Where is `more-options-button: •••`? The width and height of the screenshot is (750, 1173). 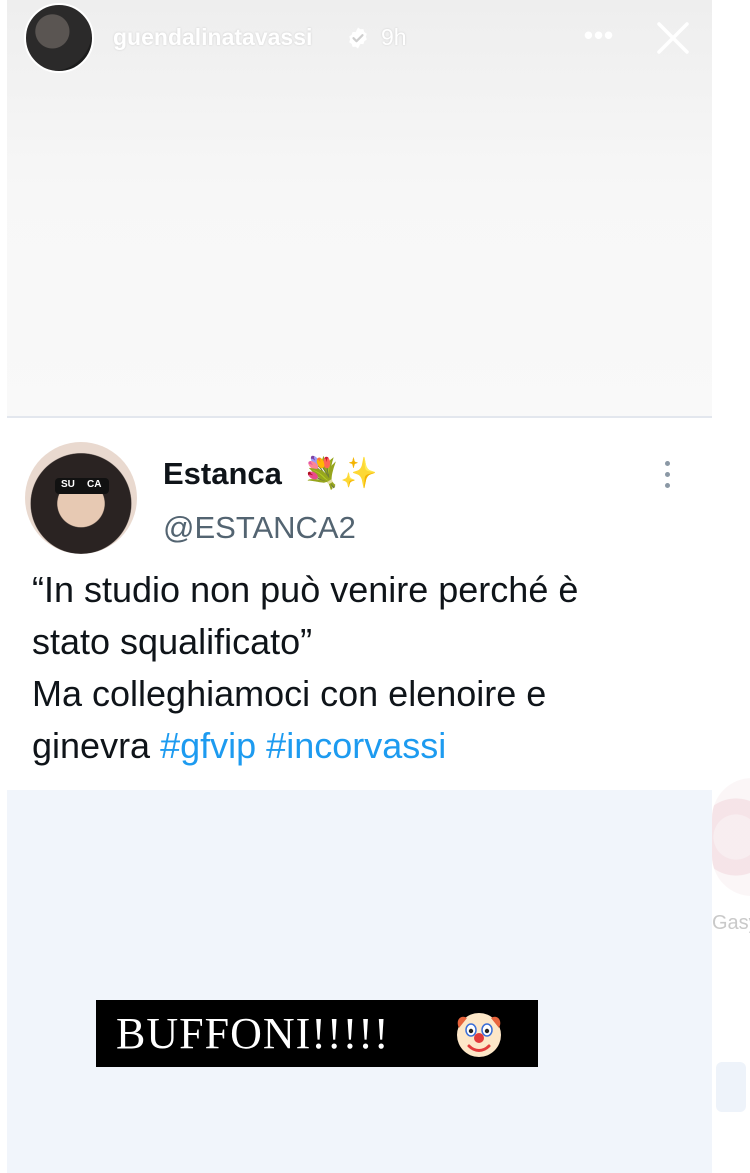 more-options-button: ••• is located at coordinates (599, 35).